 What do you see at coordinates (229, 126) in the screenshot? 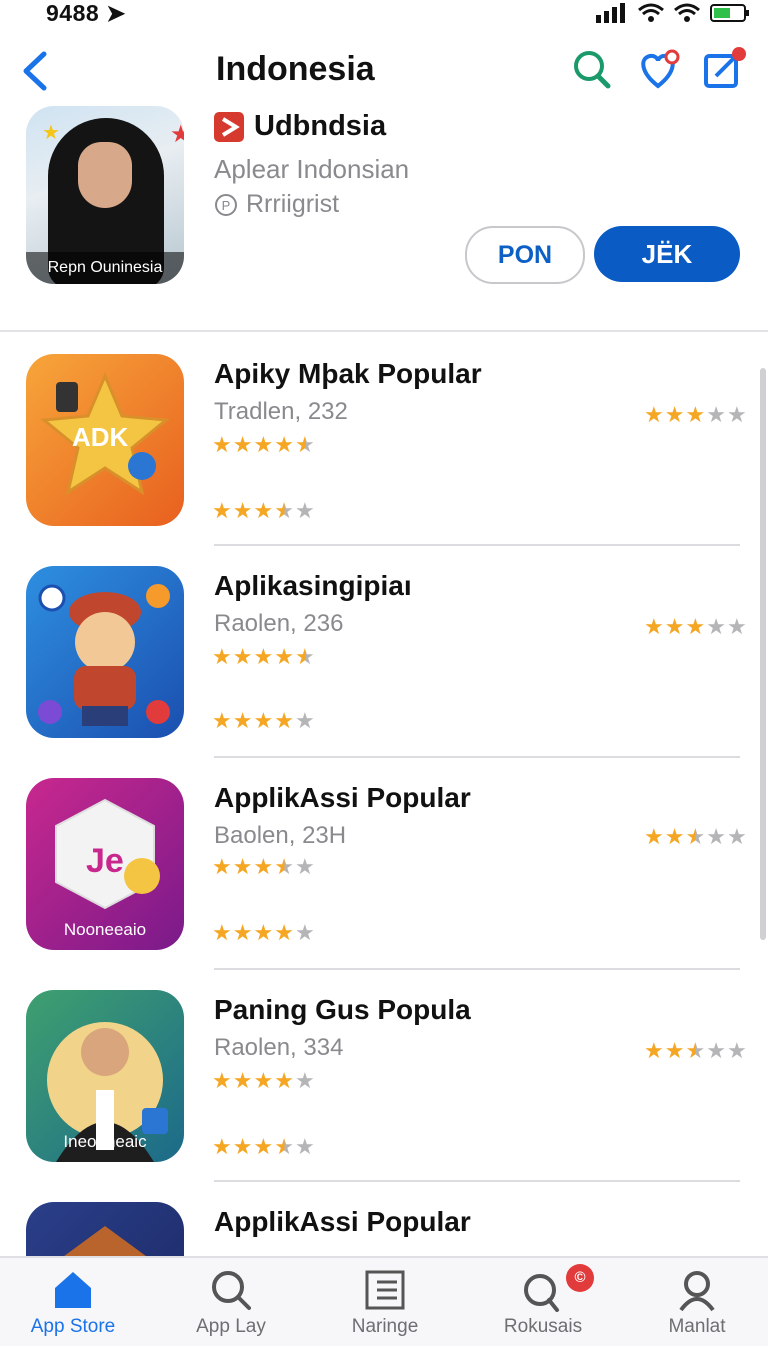
I see `brand-logo-icon` at bounding box center [229, 126].